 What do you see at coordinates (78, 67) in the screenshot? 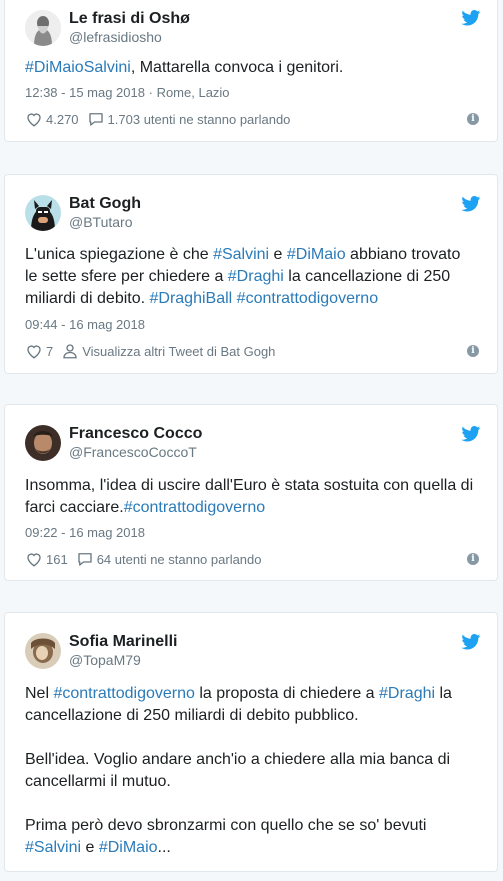
I see `hashtag-link: #DiMaioSalvini` at bounding box center [78, 67].